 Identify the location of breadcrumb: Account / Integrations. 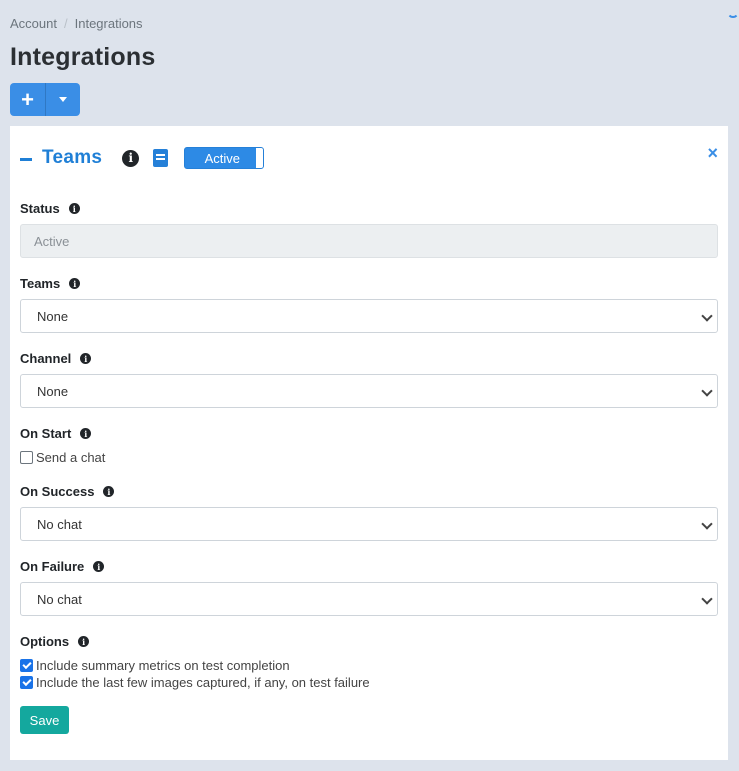
(76, 23).